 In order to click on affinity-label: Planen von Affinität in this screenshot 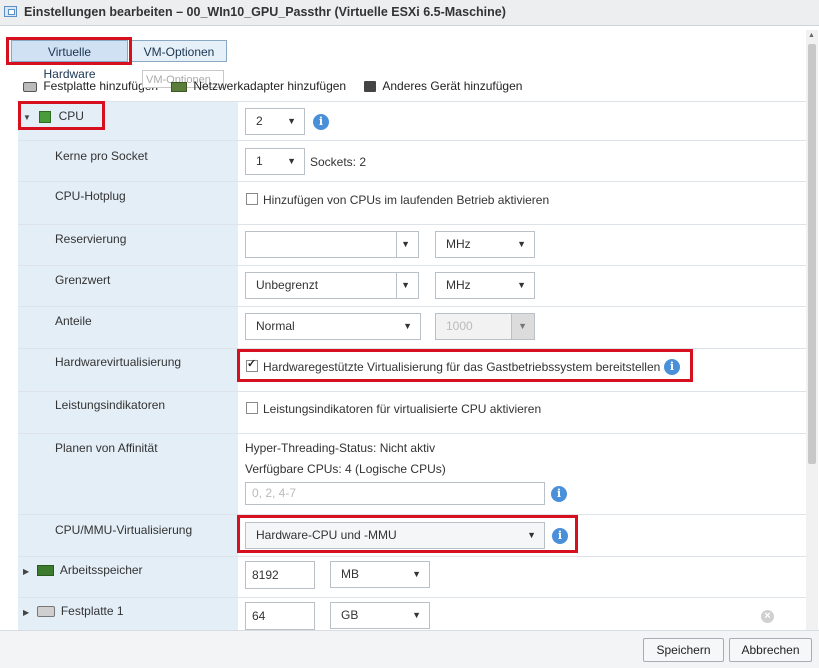, I will do `click(106, 448)`.